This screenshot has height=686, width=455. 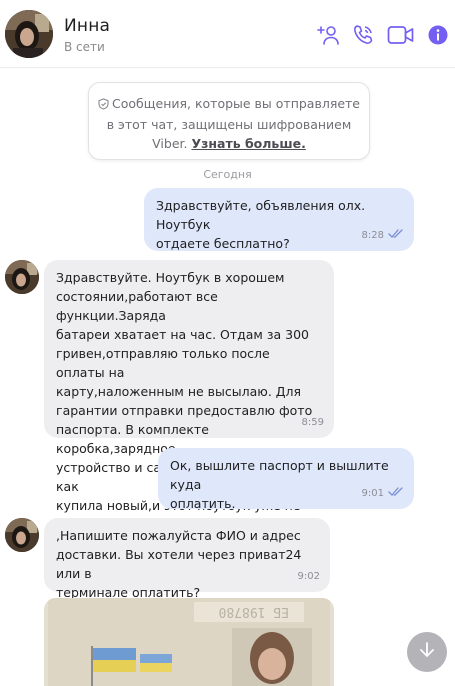 What do you see at coordinates (178, 535) in the screenshot?
I see `message-text-line: ,Напишите пожалуйста ФИО и адрес` at bounding box center [178, 535].